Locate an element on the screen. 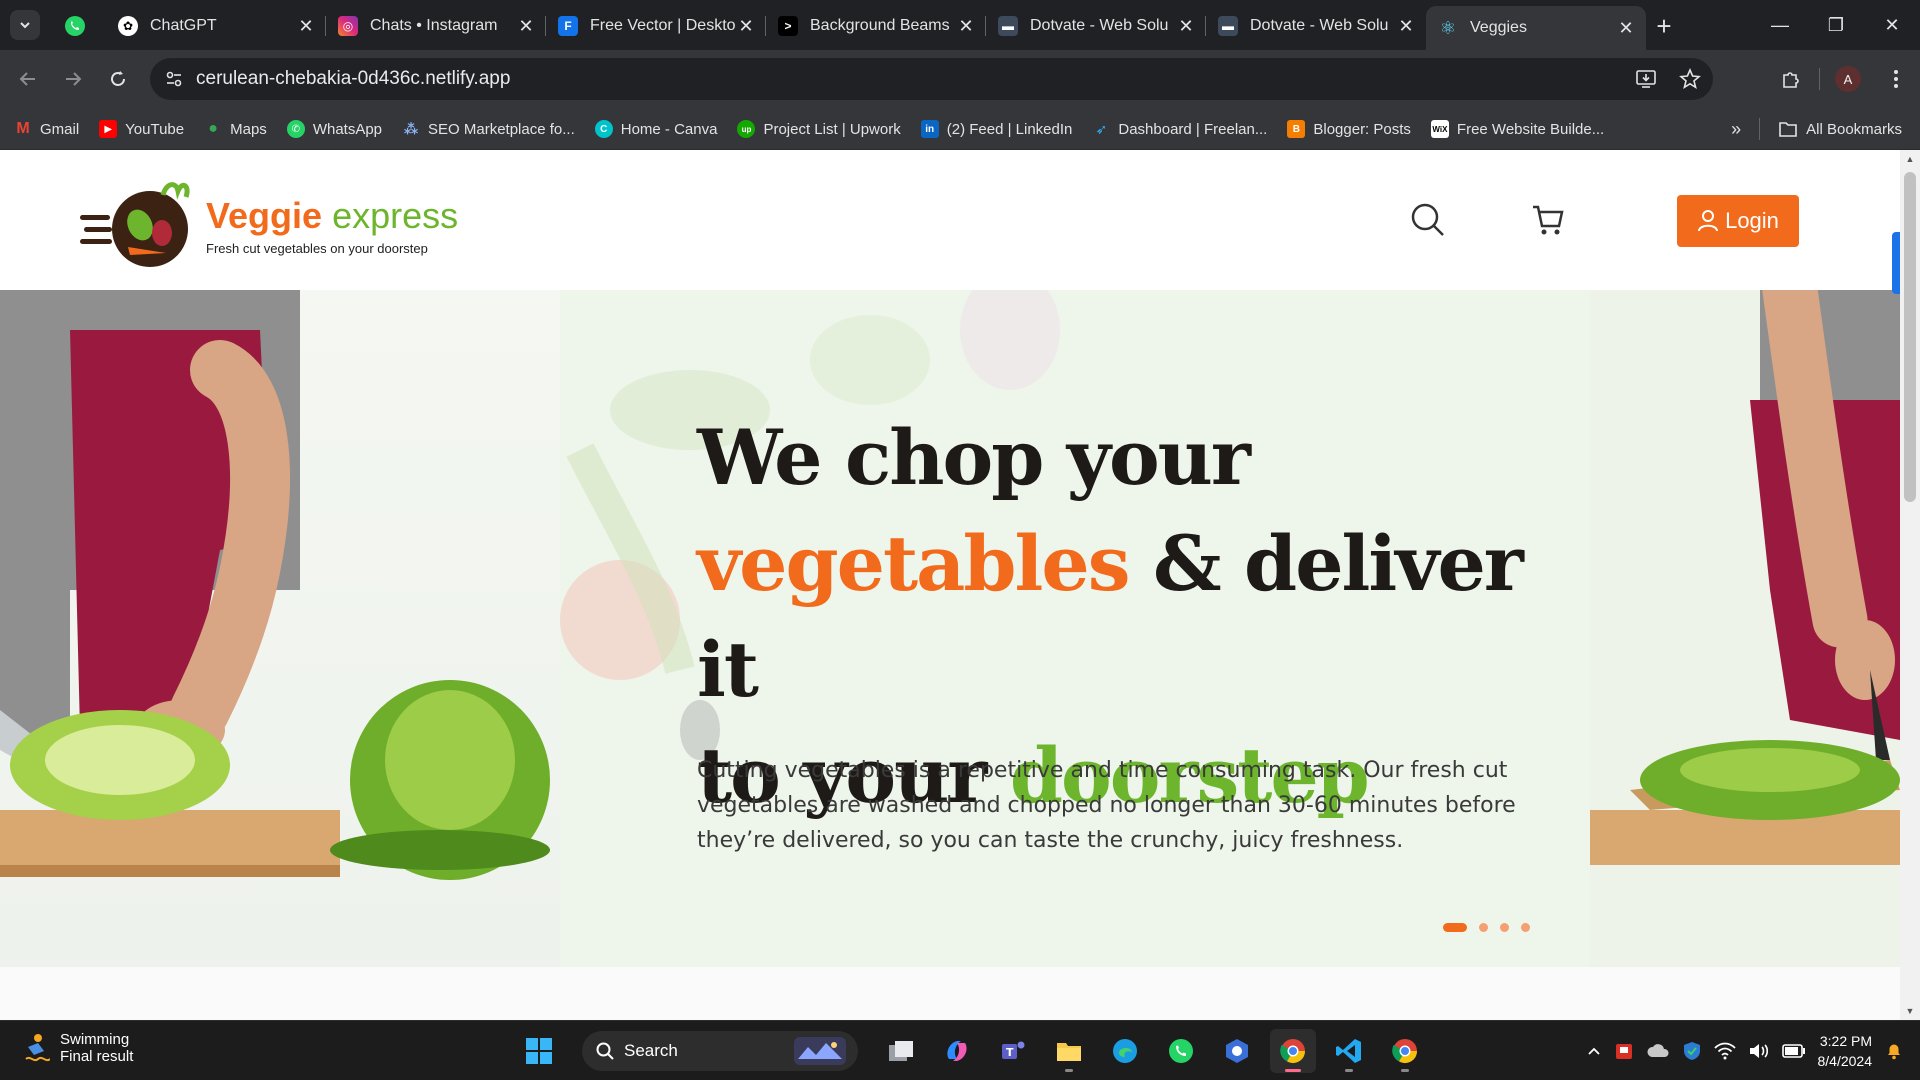  page-scrollbar: ▲ ▼ is located at coordinates (1910, 585).